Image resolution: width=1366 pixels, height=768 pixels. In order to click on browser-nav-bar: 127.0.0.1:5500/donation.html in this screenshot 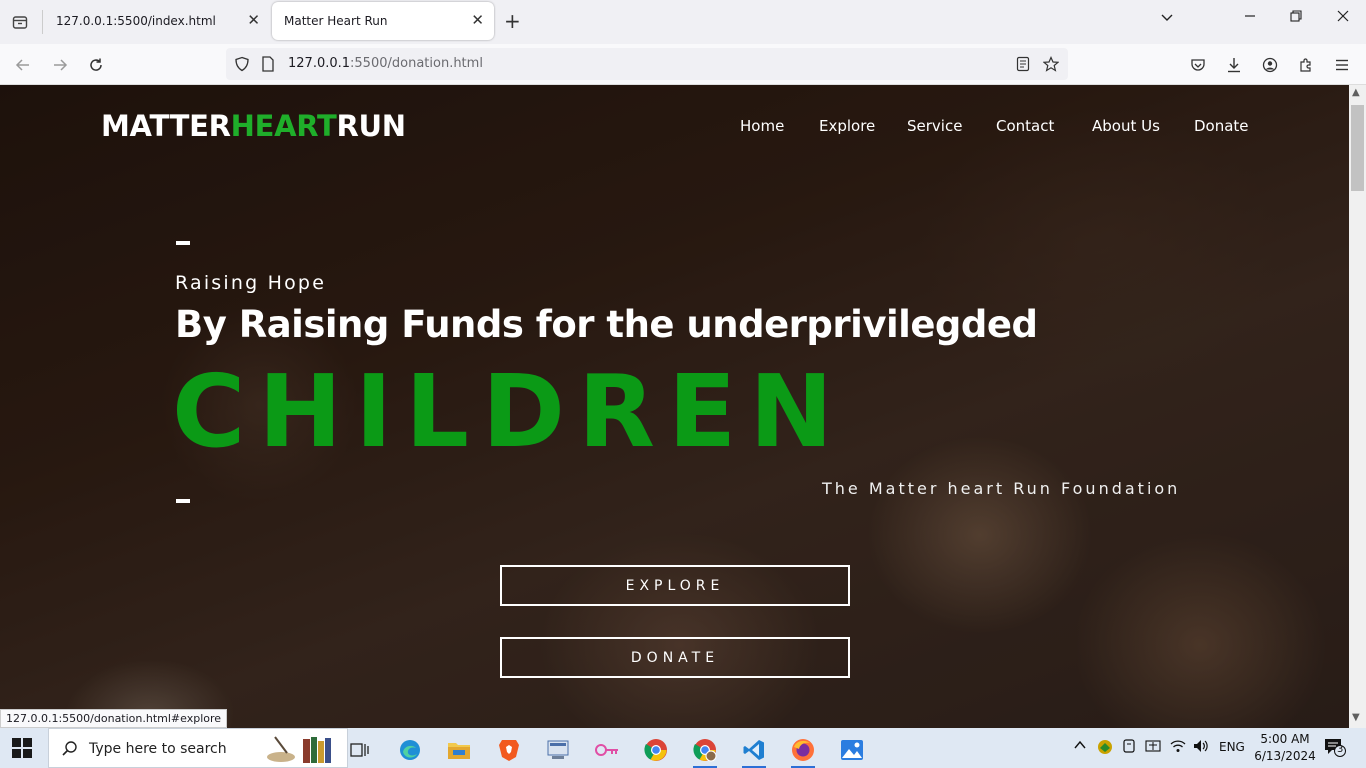, I will do `click(683, 64)`.